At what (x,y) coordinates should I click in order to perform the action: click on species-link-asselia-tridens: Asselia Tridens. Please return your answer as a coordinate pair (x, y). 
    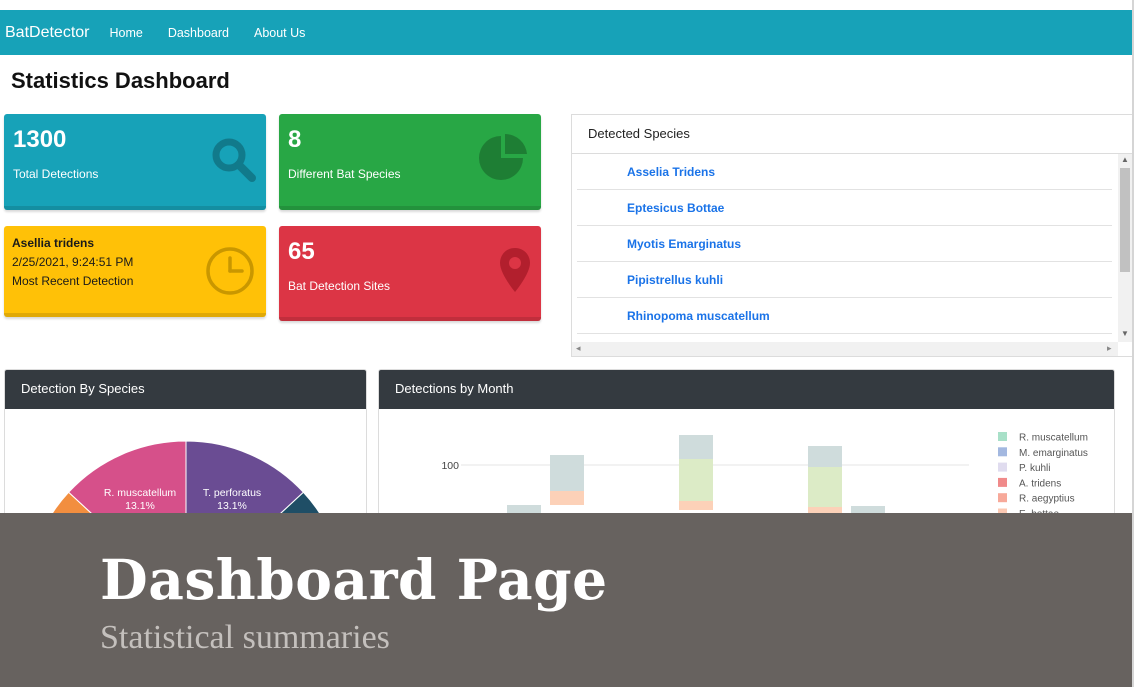
    Looking at the image, I should click on (844, 172).